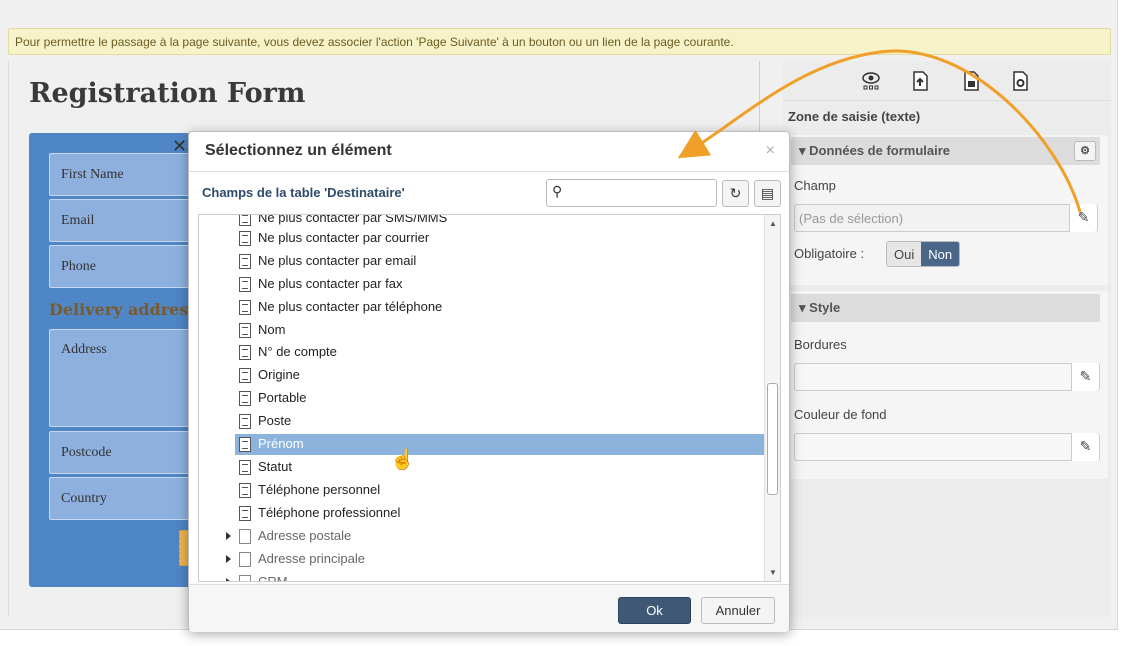  I want to click on dialog-footer: Ok Annuler, so click(489, 608).